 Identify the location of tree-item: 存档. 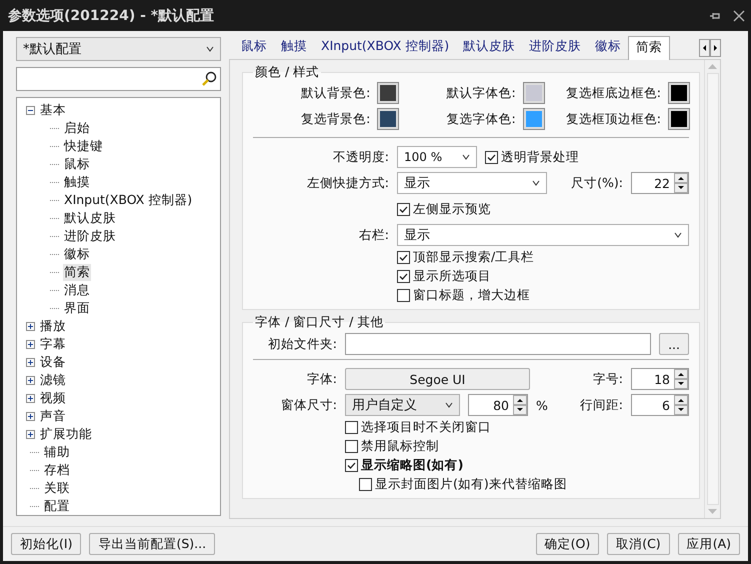
(57, 470).